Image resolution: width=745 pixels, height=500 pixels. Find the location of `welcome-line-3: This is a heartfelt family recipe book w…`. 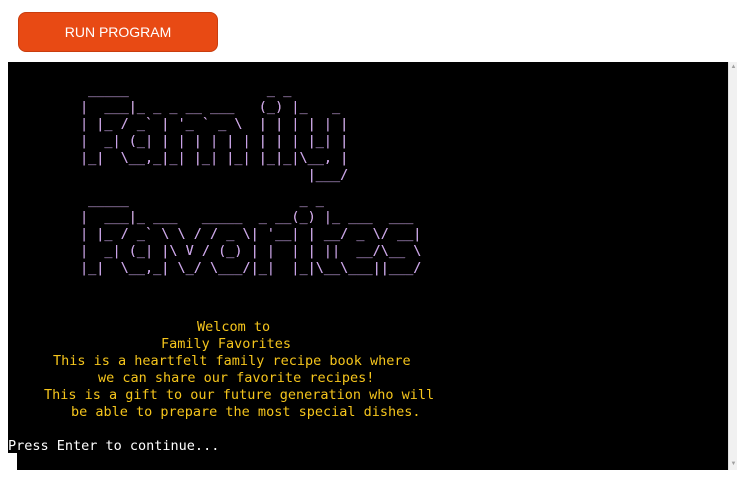

welcome-line-3: This is a heartfelt family recipe book w… is located at coordinates (232, 361).